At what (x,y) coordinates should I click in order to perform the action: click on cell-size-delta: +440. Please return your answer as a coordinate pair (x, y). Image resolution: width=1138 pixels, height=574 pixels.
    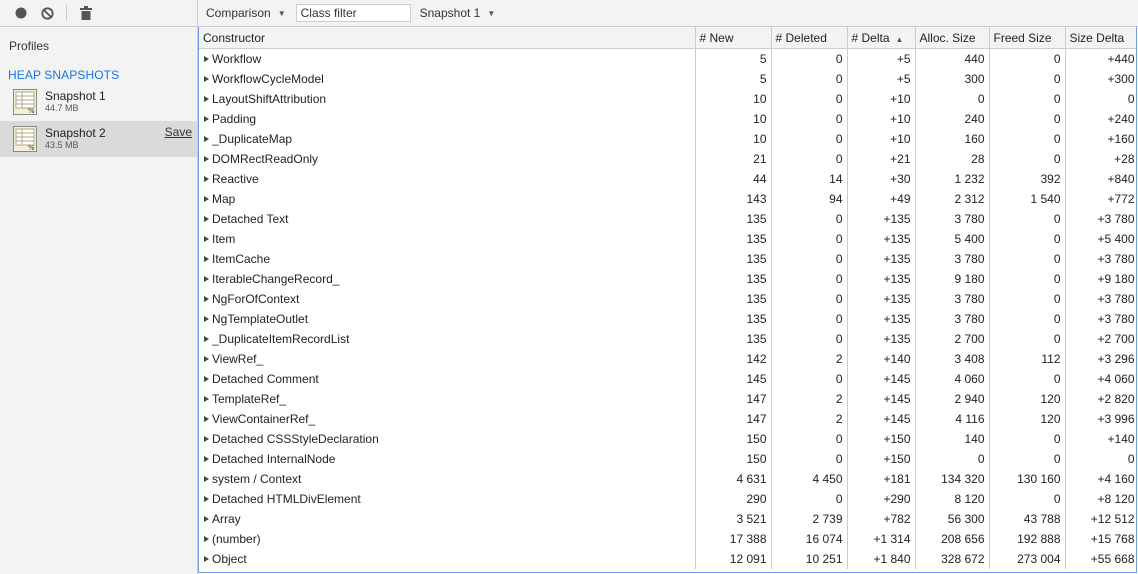
    Looking at the image, I should click on (1100, 58).